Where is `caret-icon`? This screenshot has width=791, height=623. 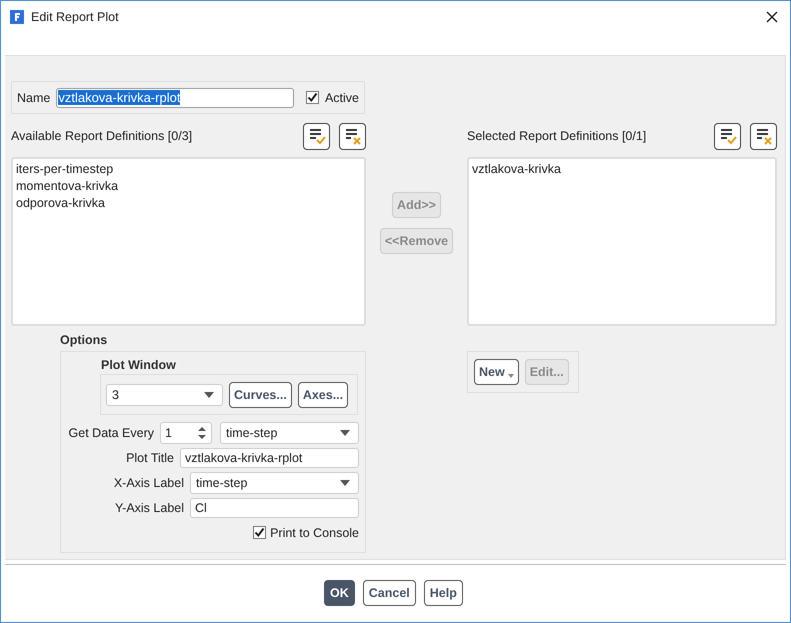 caret-icon is located at coordinates (511, 376).